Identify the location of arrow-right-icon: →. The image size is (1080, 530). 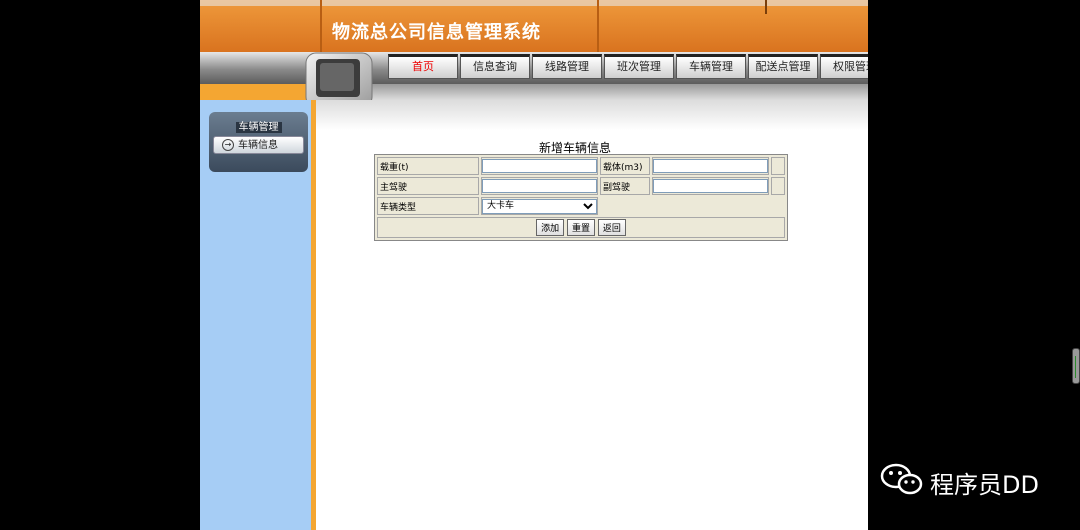
(228, 145).